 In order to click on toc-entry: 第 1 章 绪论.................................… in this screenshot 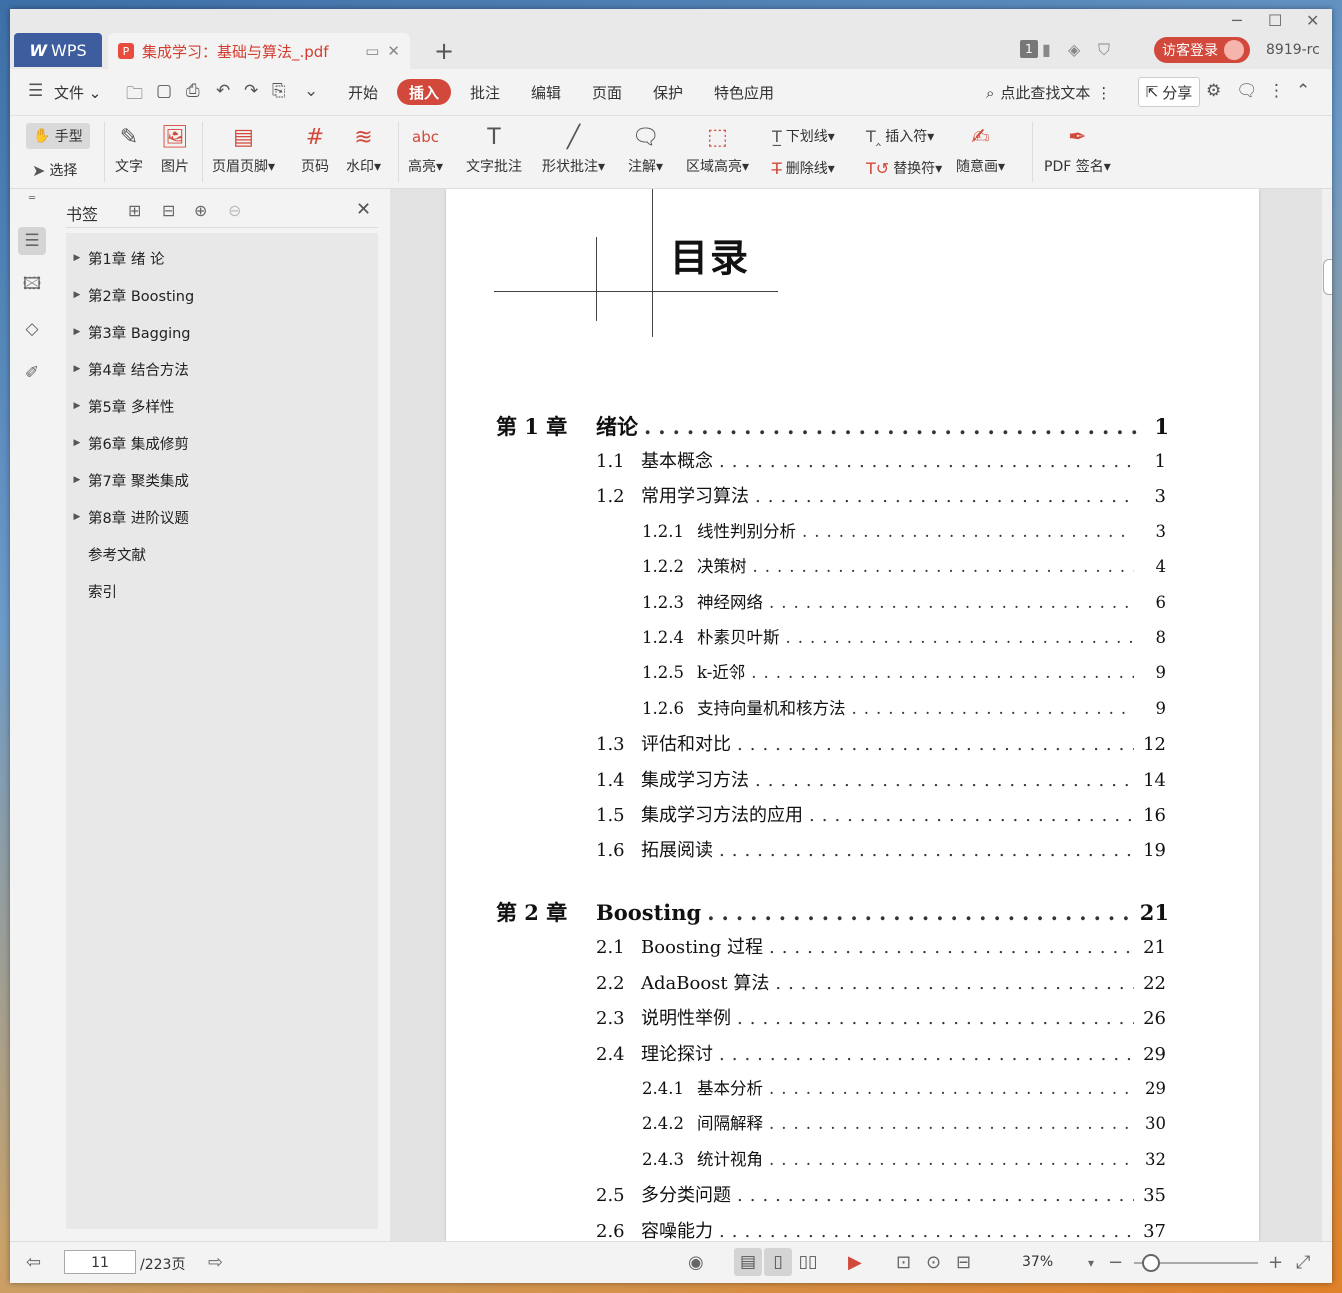, I will do `click(832, 426)`.